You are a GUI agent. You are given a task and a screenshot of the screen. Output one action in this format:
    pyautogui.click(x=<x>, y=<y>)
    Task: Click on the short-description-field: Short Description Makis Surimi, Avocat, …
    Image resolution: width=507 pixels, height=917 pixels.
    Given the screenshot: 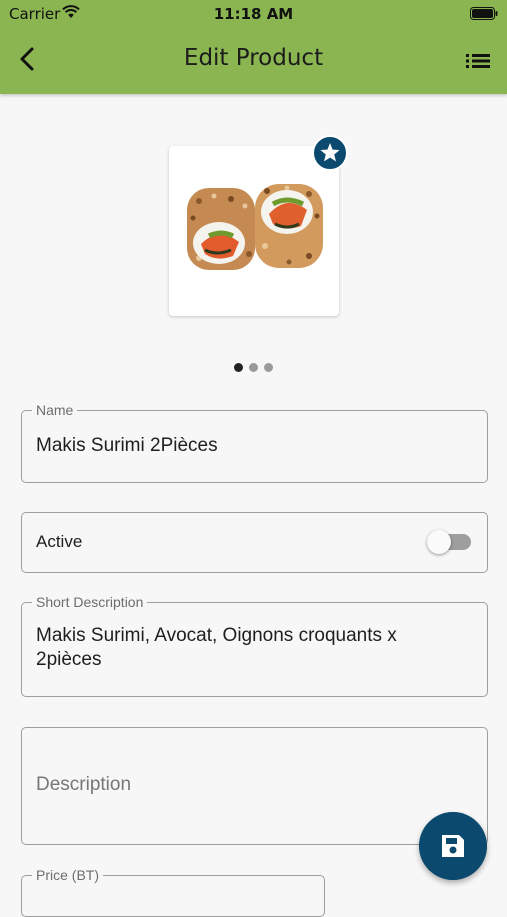 What is the action you would take?
    pyautogui.click(x=254, y=645)
    